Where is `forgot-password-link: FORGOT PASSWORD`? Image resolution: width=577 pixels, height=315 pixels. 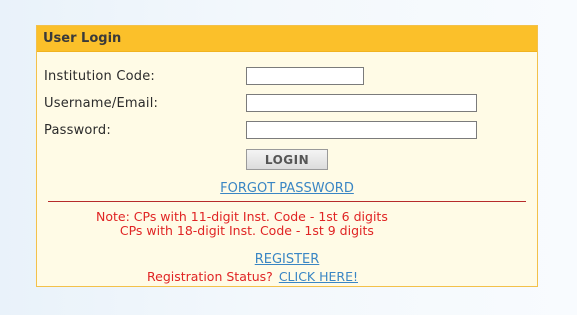 forgot-password-link: FORGOT PASSWORD is located at coordinates (287, 188).